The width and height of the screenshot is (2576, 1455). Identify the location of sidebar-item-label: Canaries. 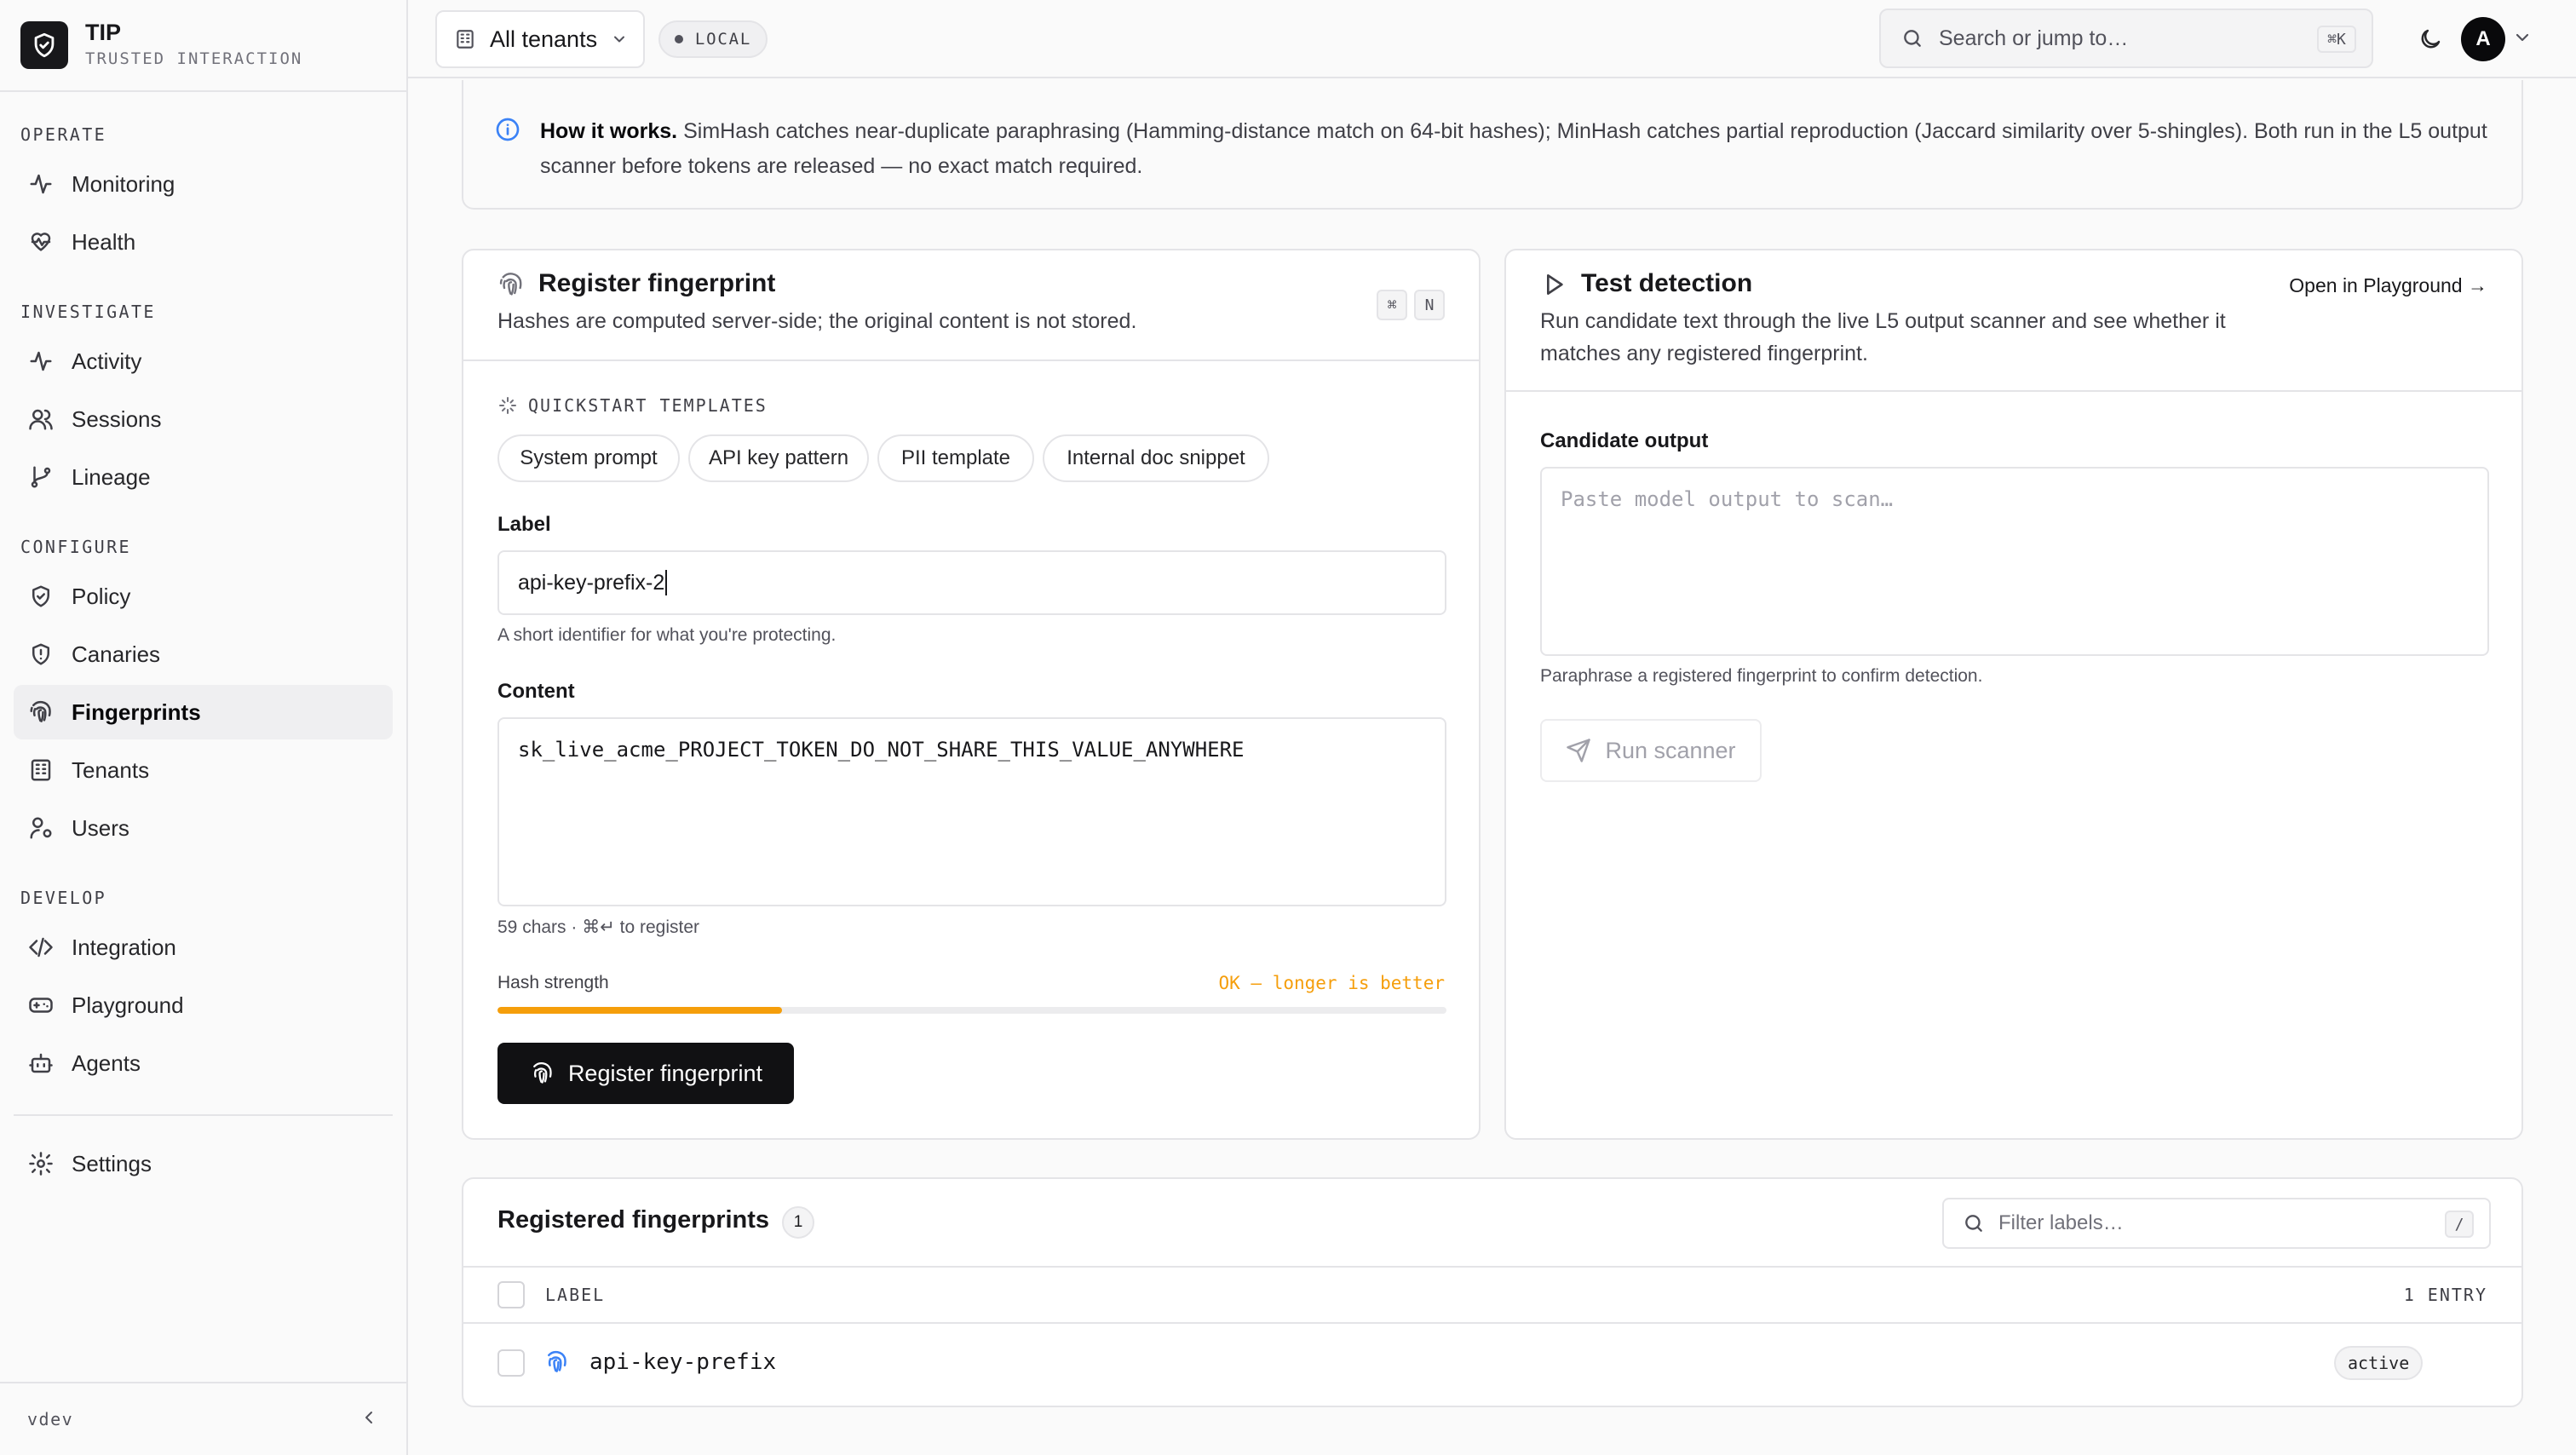
(117, 654).